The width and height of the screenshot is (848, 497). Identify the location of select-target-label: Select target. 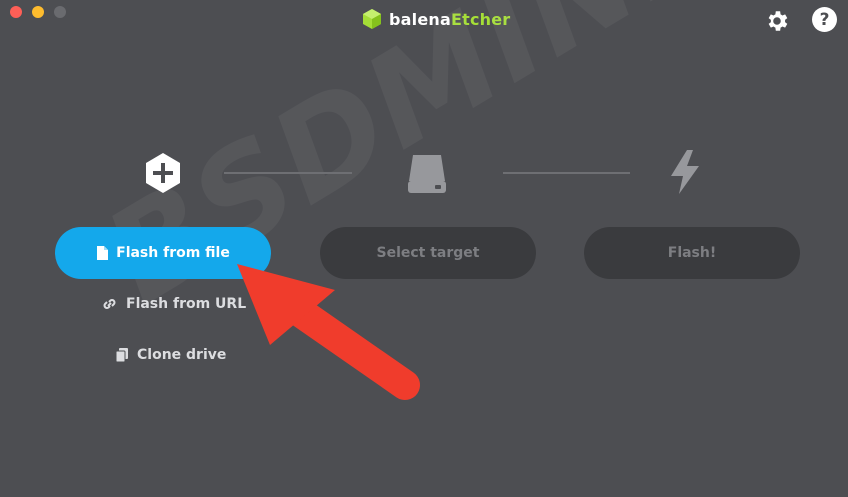
(428, 253).